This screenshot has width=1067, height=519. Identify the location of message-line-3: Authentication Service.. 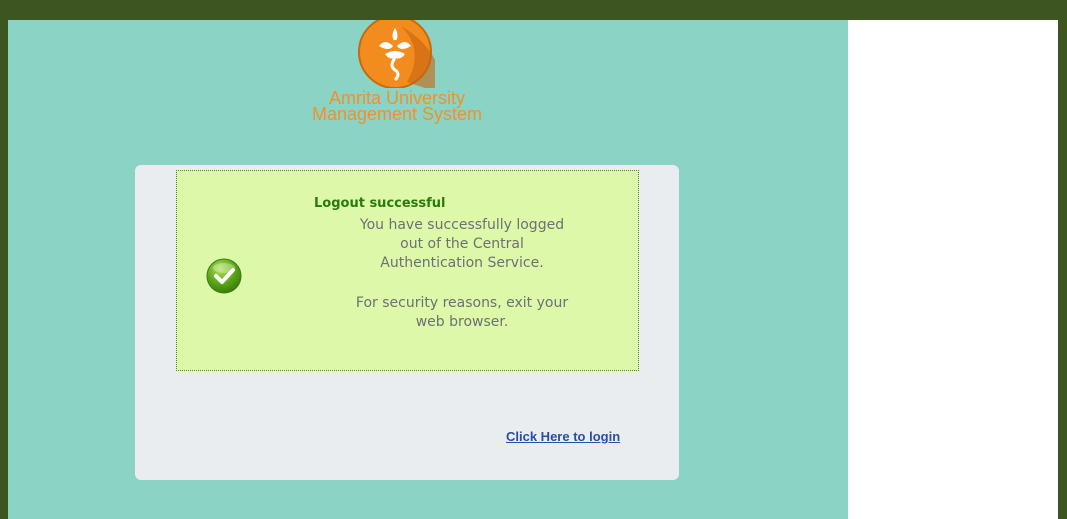
(462, 263).